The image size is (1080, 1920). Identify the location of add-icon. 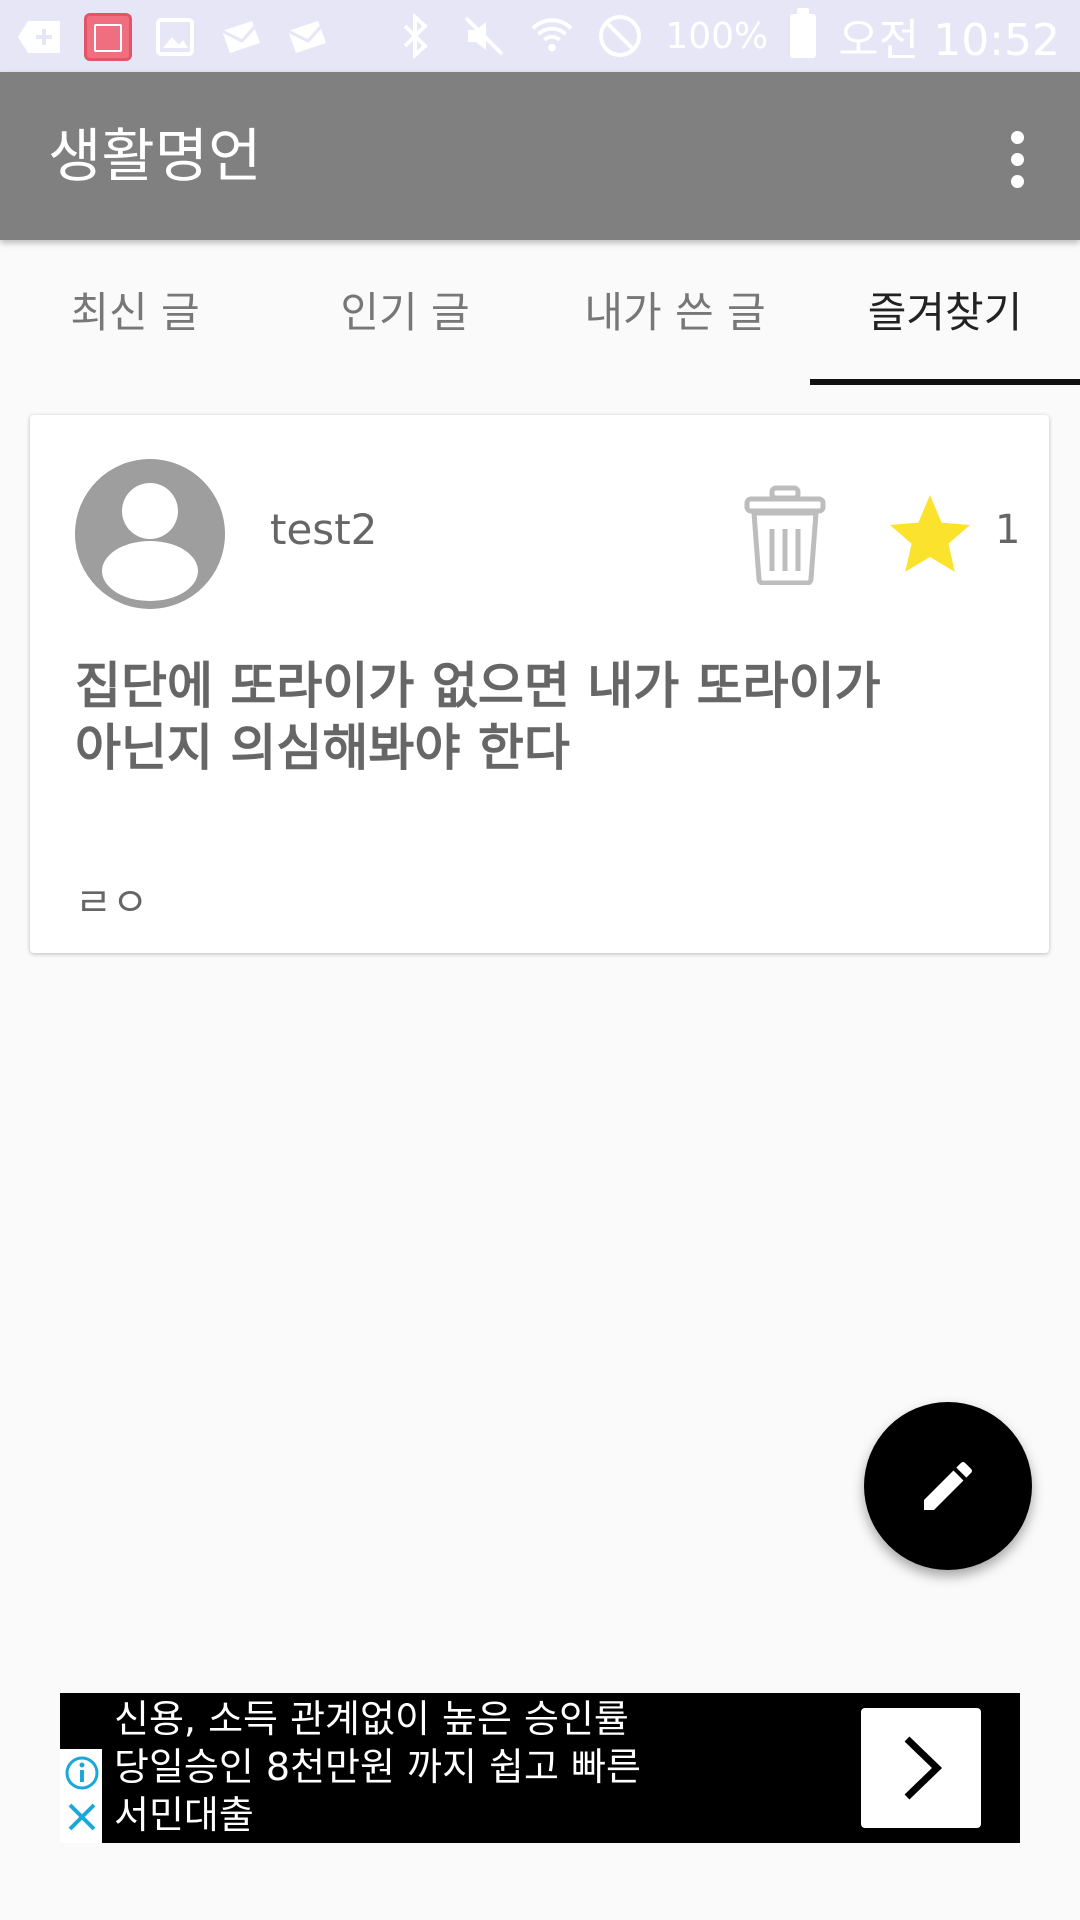
(41, 37).